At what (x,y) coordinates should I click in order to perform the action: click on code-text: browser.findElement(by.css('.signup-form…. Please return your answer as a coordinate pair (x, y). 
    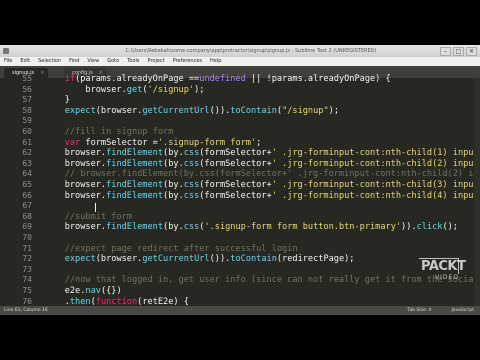
    Looking at the image, I should click on (251, 227).